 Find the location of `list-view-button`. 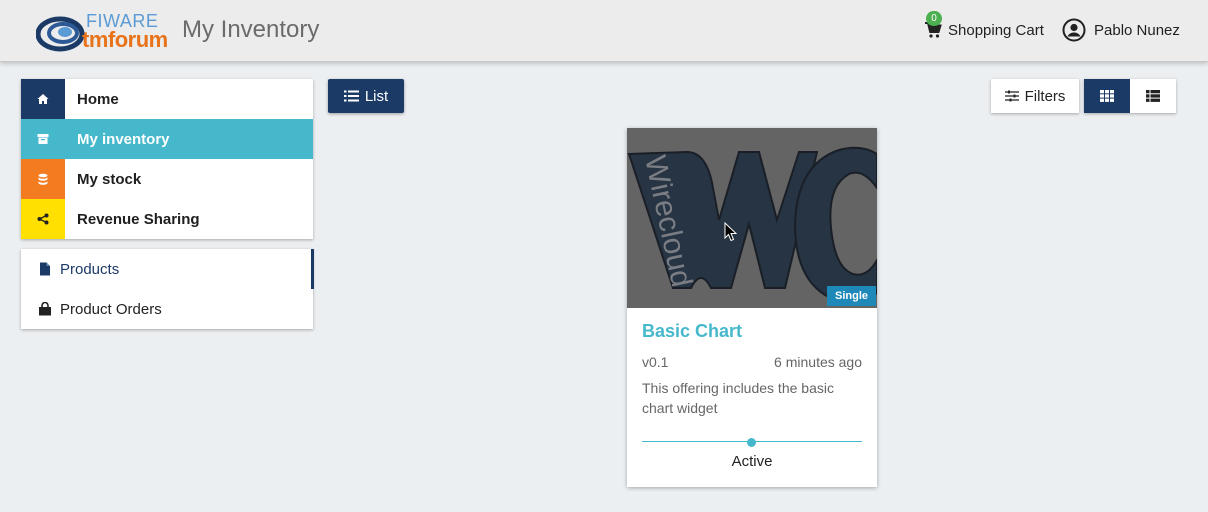

list-view-button is located at coordinates (1153, 96).